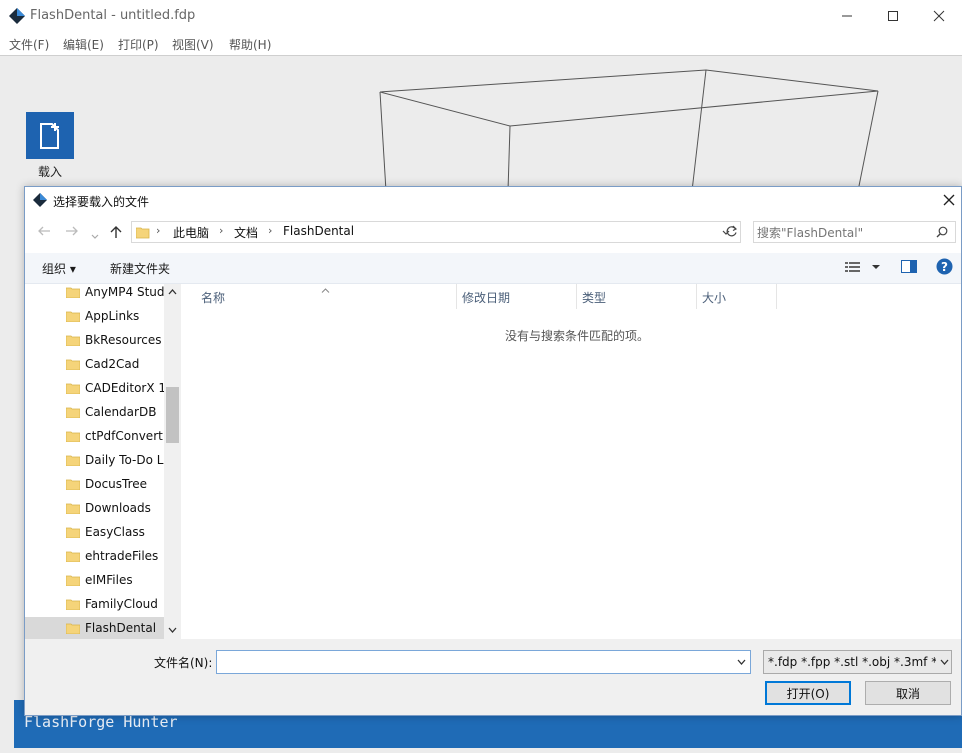  What do you see at coordinates (115, 532) in the screenshot?
I see `tree-item-label: EasyClass` at bounding box center [115, 532].